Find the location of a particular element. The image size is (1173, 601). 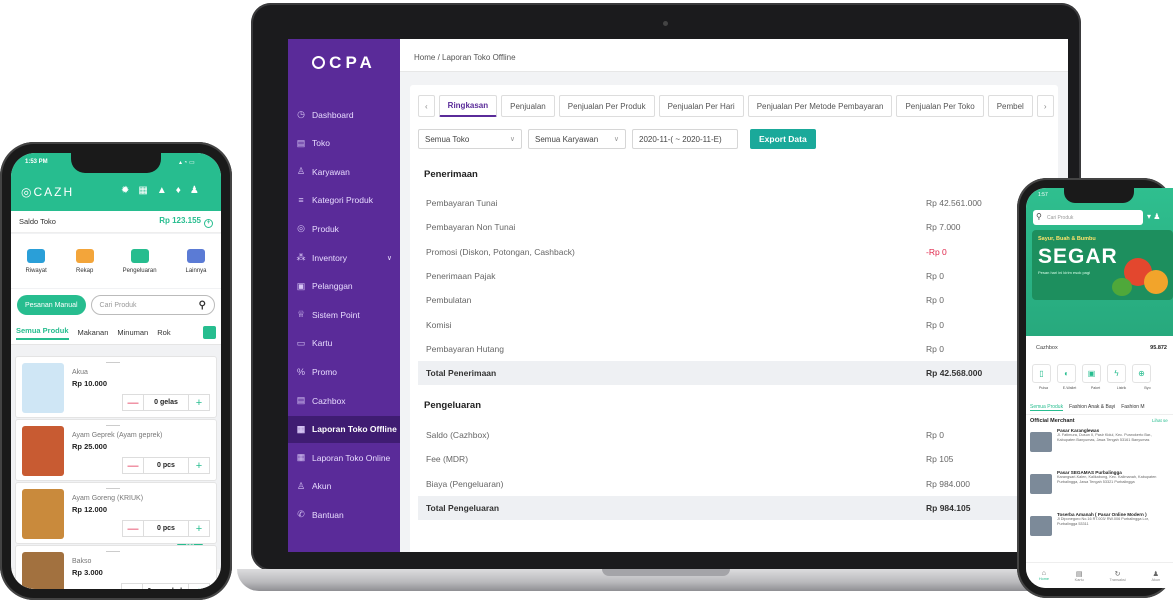

nav-akun: ♟ Akun is located at coordinates (1155, 576).